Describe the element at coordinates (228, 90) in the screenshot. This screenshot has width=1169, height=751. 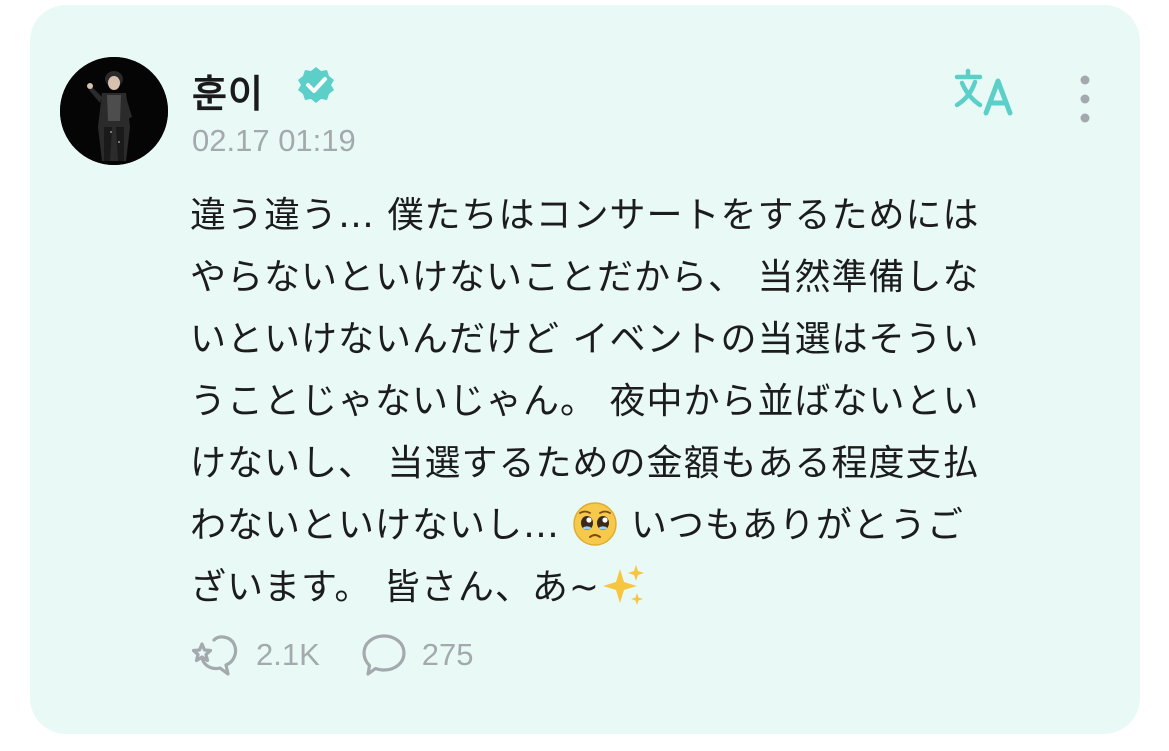
I see `author-name: 훈이` at that location.